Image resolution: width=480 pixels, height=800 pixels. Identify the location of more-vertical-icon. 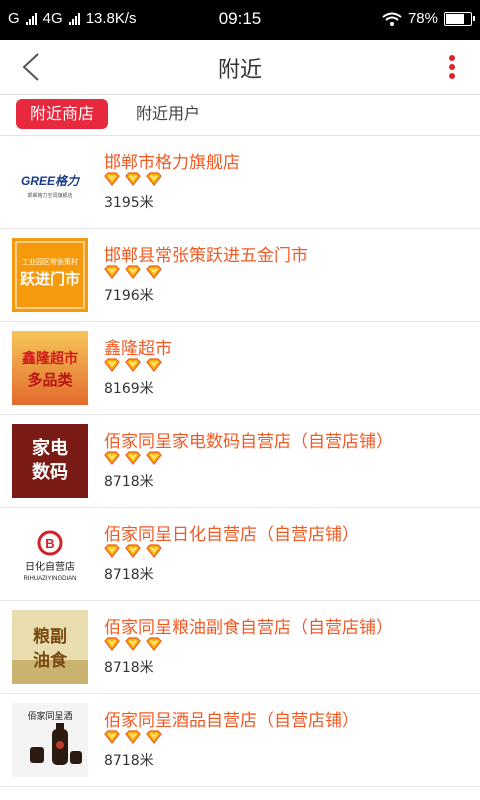
(452, 67).